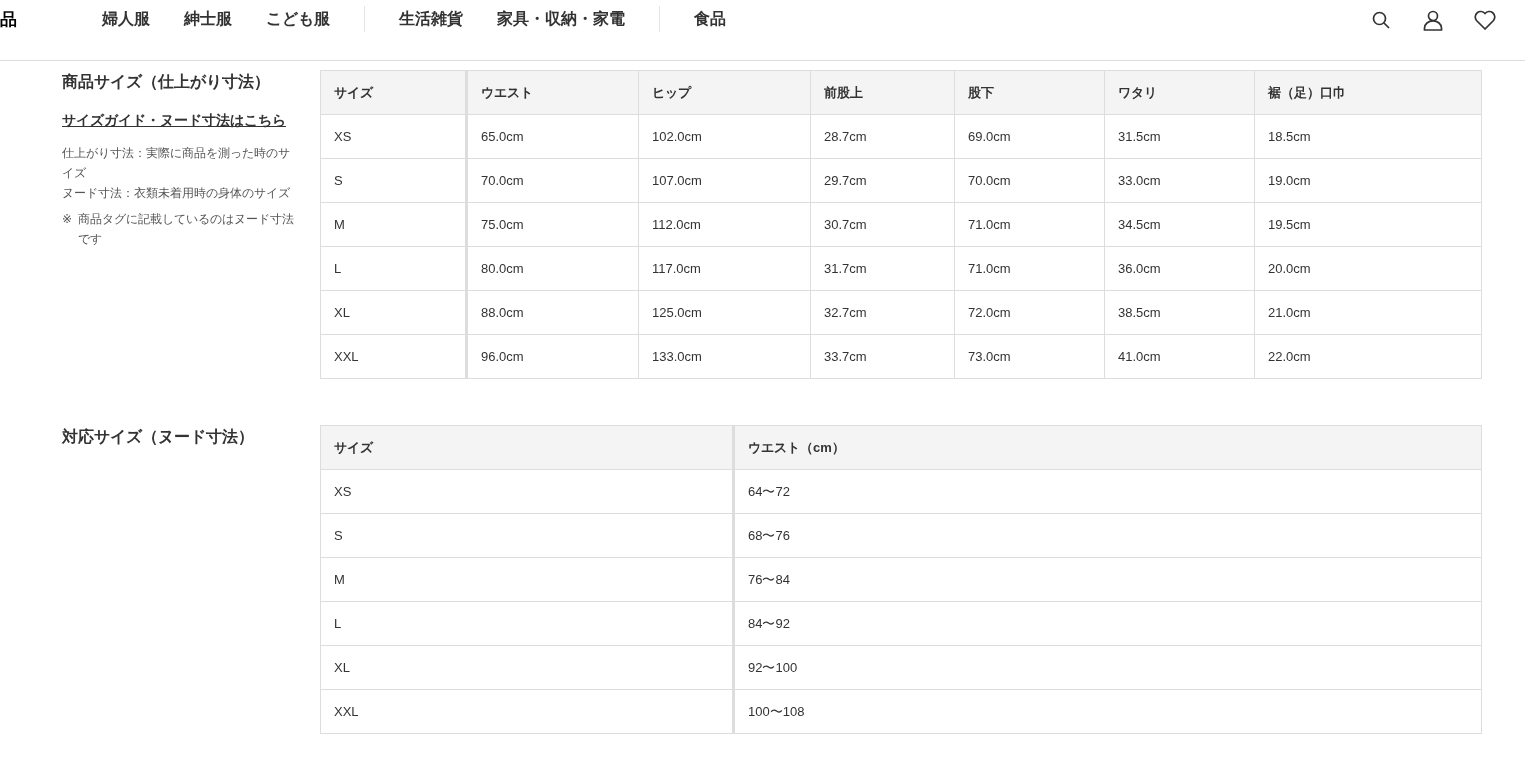 The width and height of the screenshot is (1525, 770). What do you see at coordinates (1179, 180) in the screenshot?
I see `table-cell: 33.0cm` at bounding box center [1179, 180].